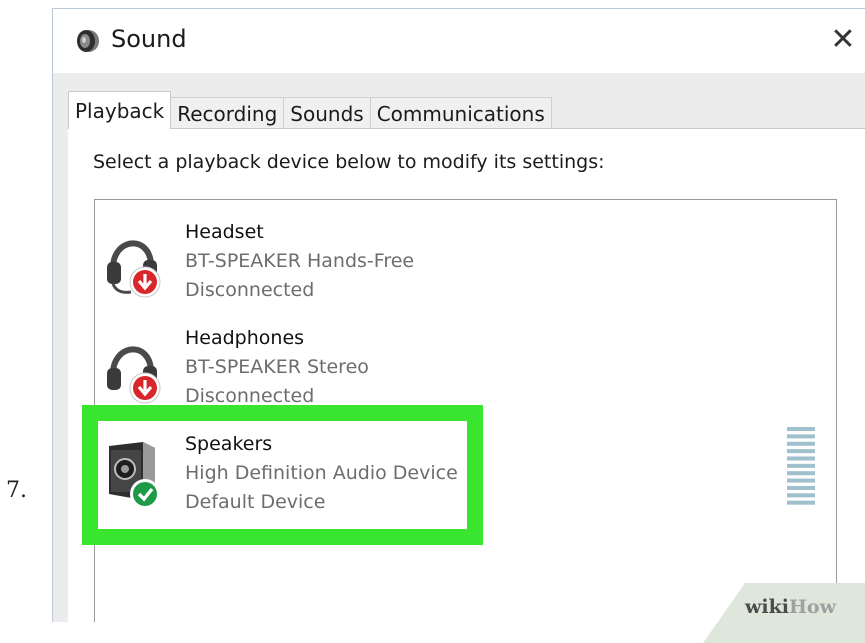 The height and width of the screenshot is (643, 865). I want to click on tab-bar: Playback Recording Sounds Communications, so click(310, 110).